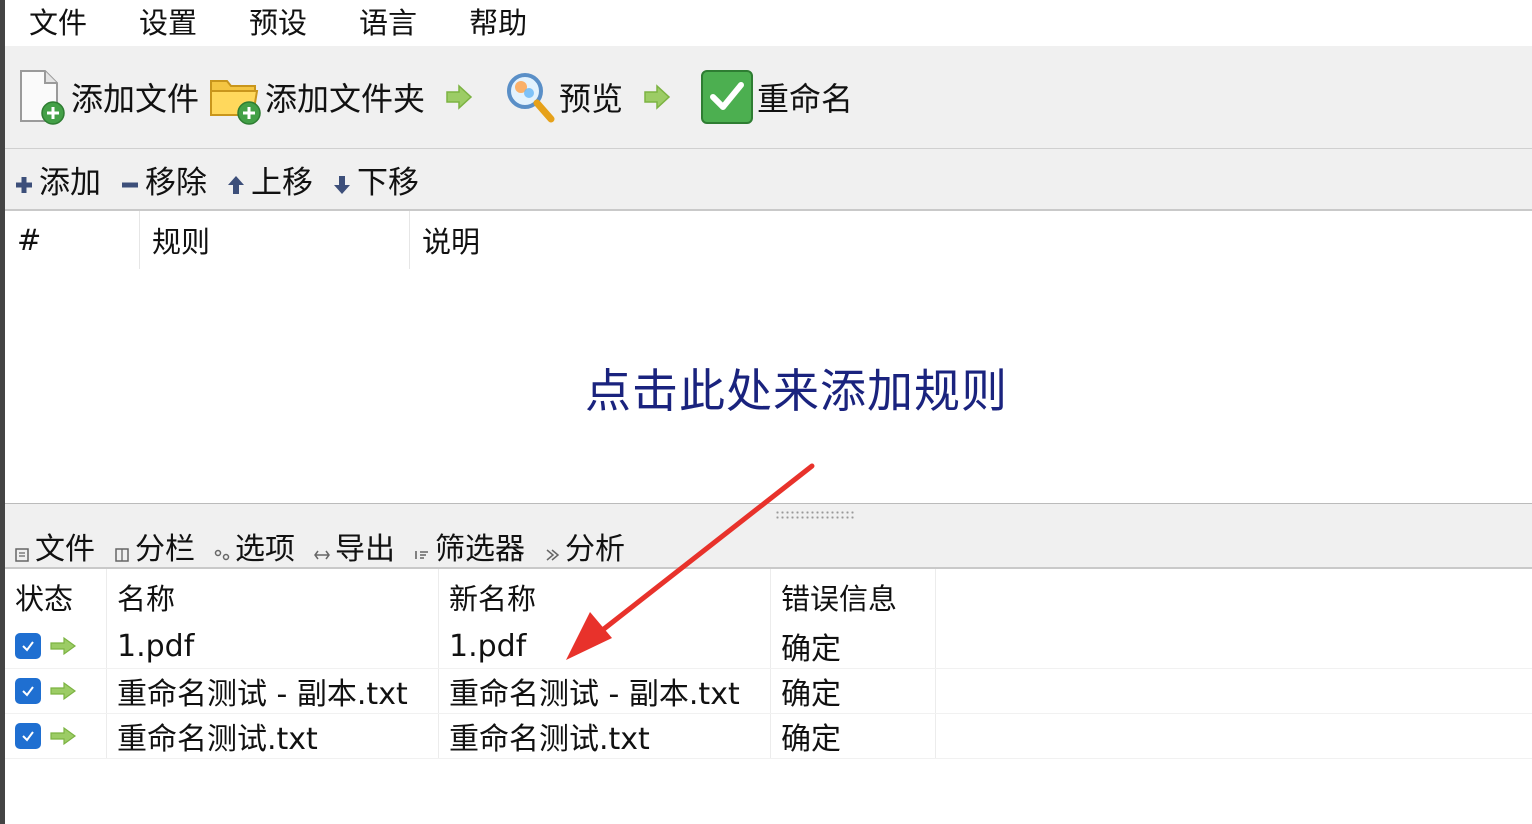 This screenshot has height=824, width=1532. I want to click on add-rule-placeholder: 点击此处来添加规则, so click(796, 388).